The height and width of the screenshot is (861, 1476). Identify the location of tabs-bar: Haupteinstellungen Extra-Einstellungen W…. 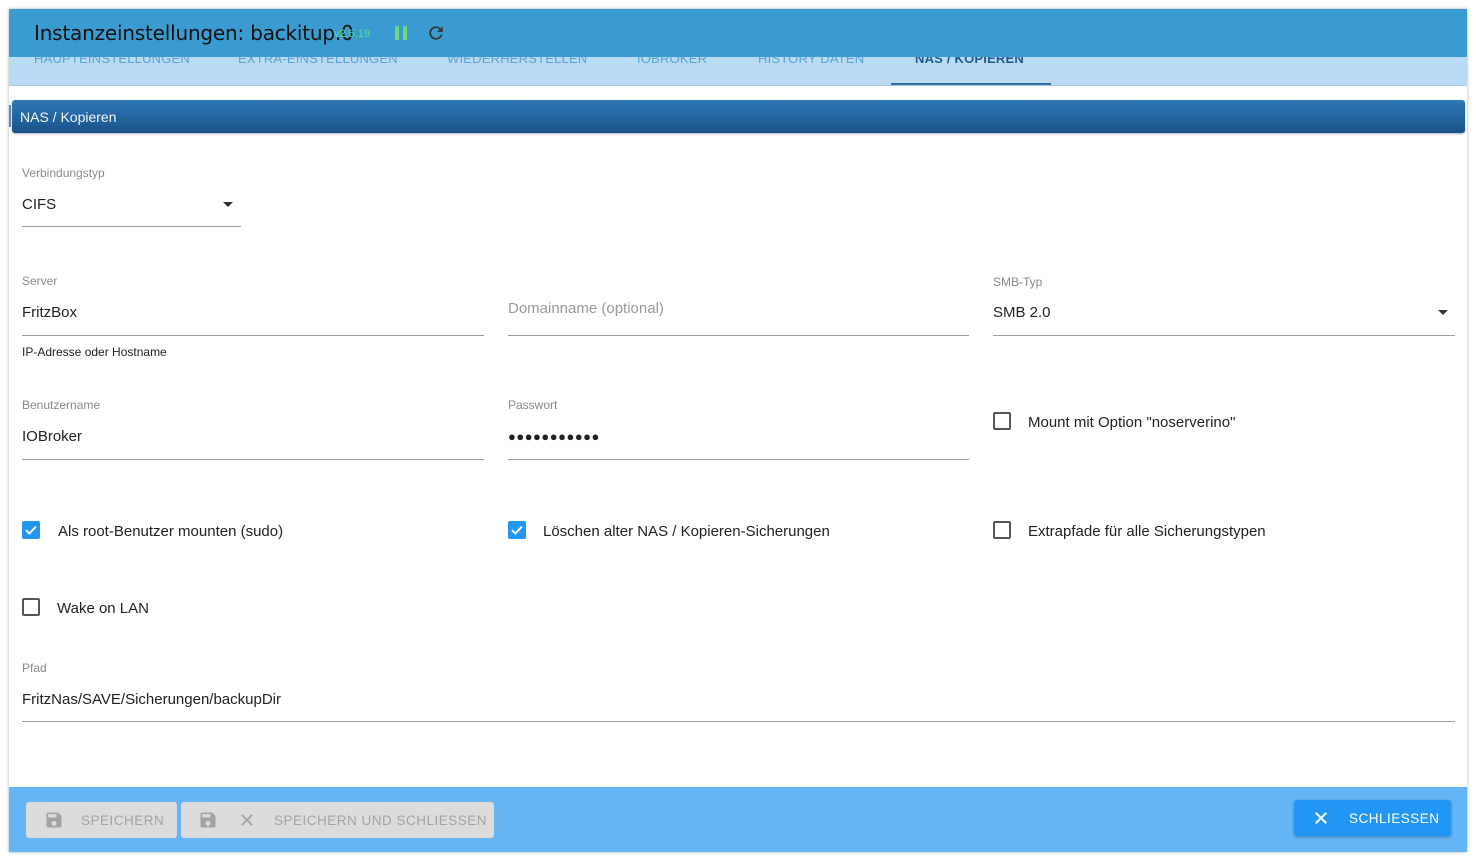
(738, 71).